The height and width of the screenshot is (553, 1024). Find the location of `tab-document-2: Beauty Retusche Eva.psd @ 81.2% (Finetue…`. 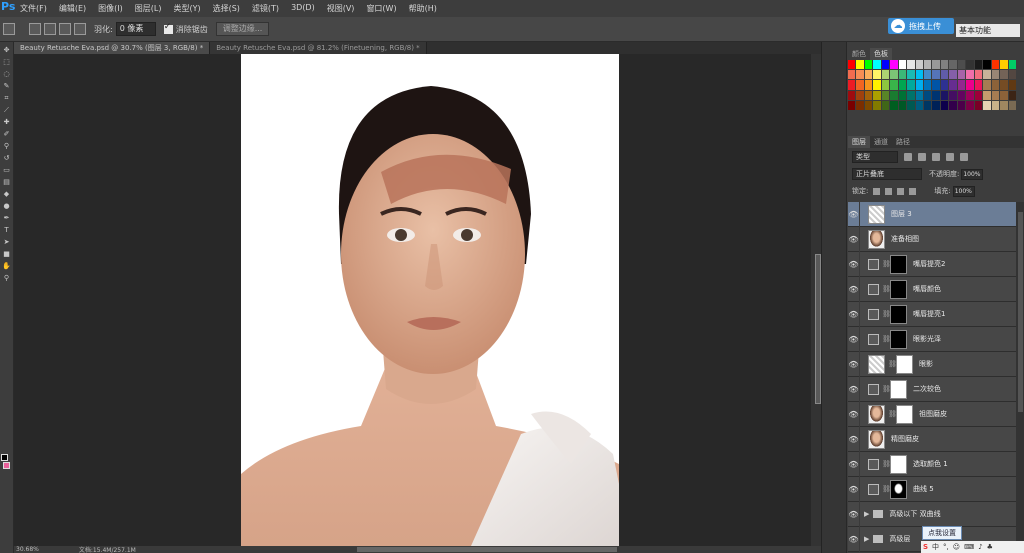

tab-document-2: Beauty Retusche Eva.psd @ 81.2% (Finetue… is located at coordinates (318, 48).